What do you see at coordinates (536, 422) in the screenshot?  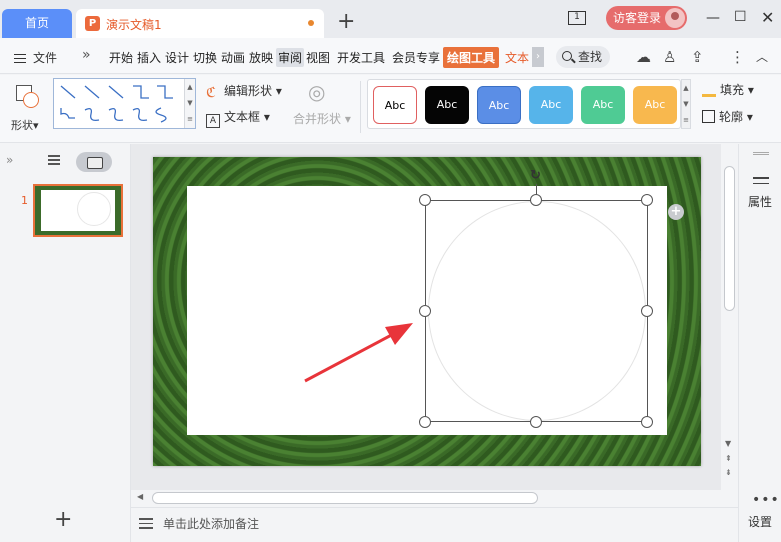 I see `resize-handle-bottom` at bounding box center [536, 422].